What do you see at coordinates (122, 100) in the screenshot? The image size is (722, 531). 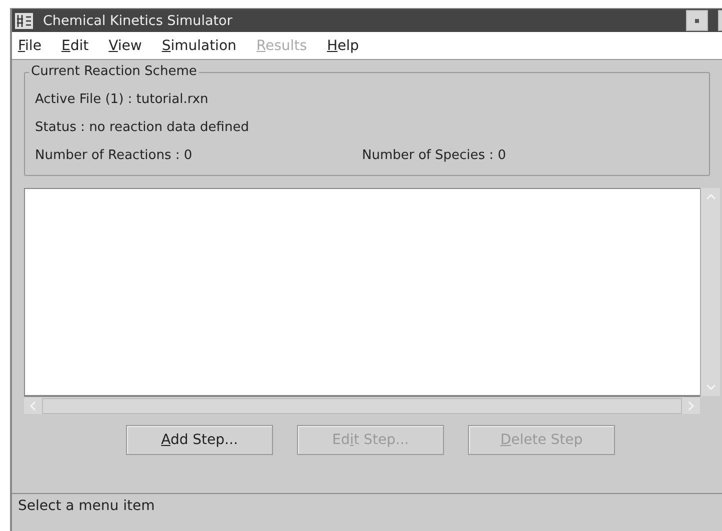 I see `active-file-label: Active File (1) : tutorial.rxn` at bounding box center [122, 100].